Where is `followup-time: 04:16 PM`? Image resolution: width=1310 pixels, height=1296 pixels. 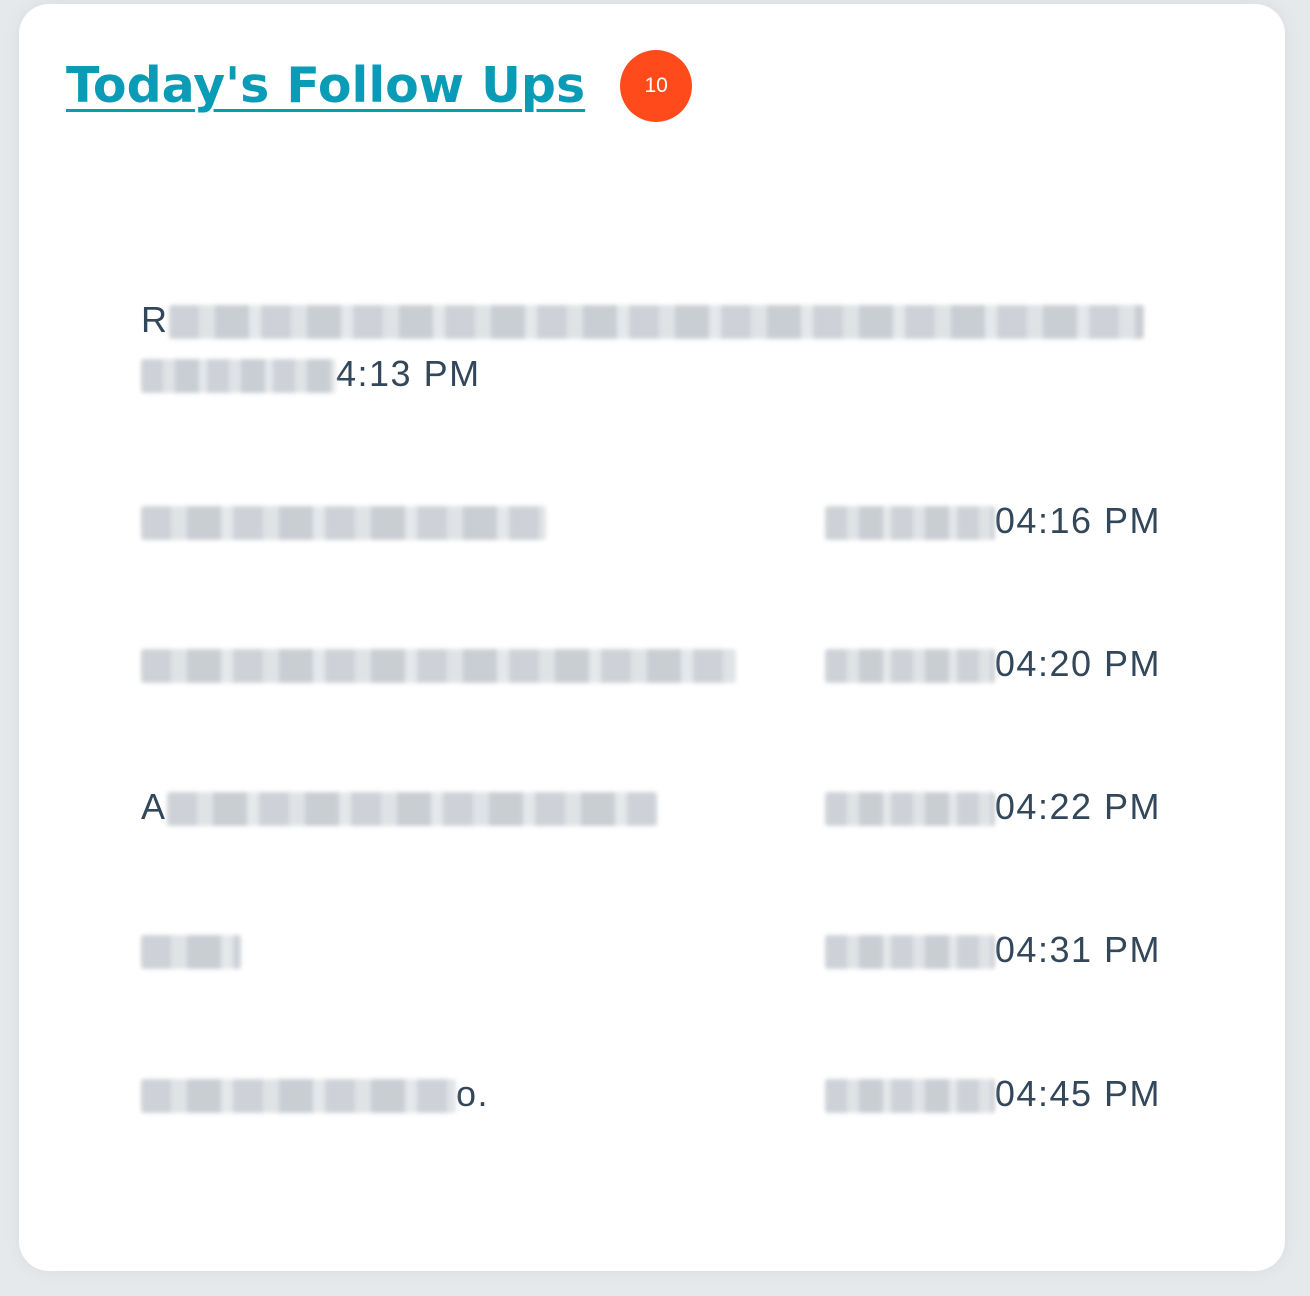
followup-time: 04:16 PM is located at coordinates (1077, 520).